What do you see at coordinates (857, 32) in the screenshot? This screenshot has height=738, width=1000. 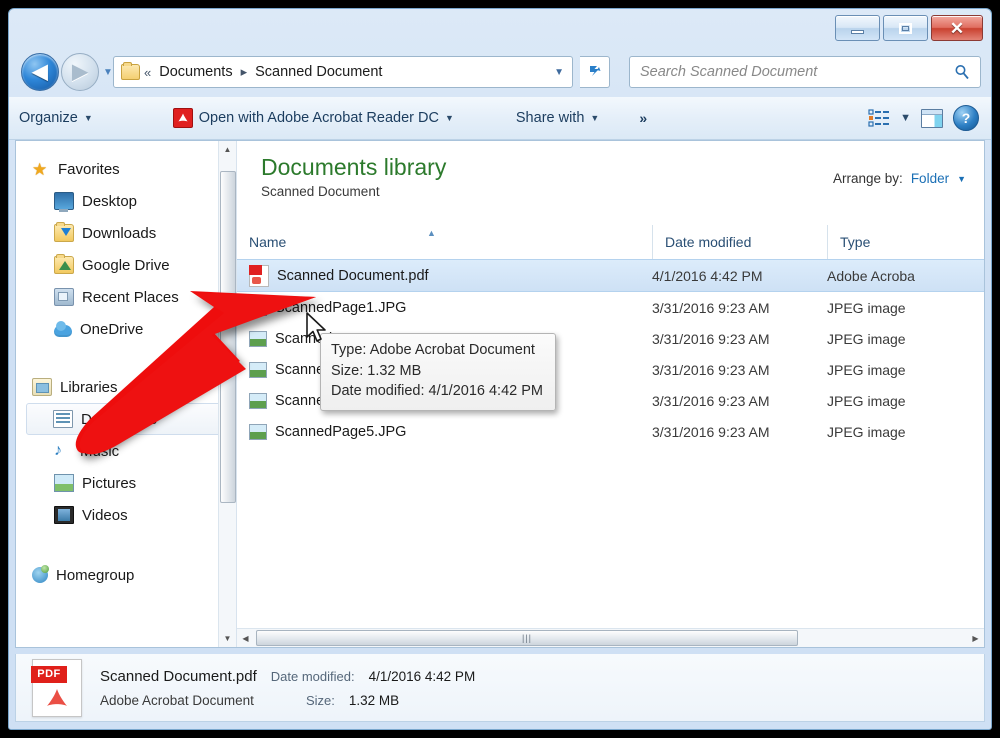 I see `minimize-icon` at bounding box center [857, 32].